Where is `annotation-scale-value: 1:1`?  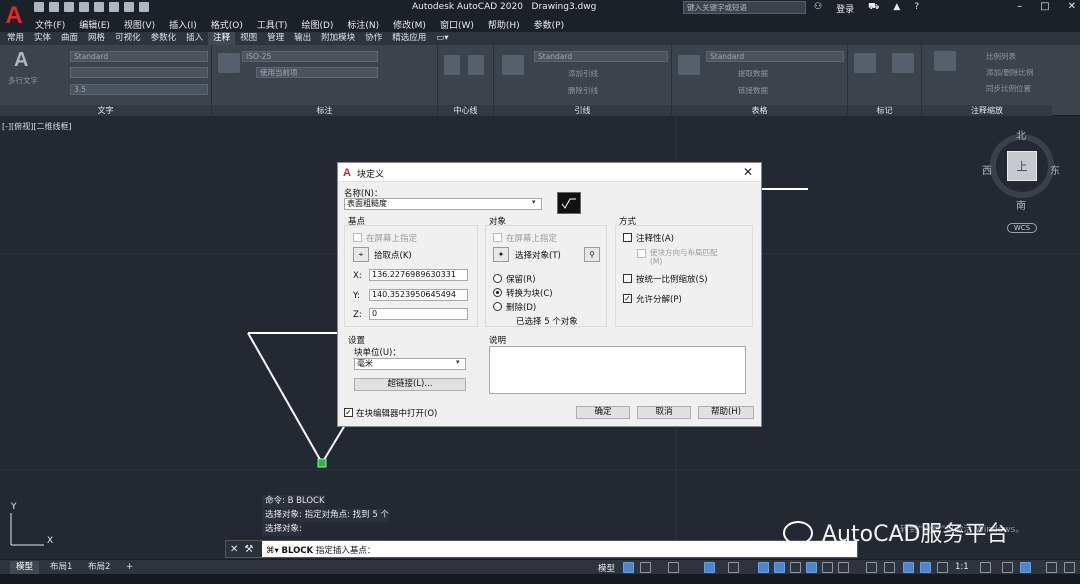 annotation-scale-value: 1:1 is located at coordinates (962, 567).